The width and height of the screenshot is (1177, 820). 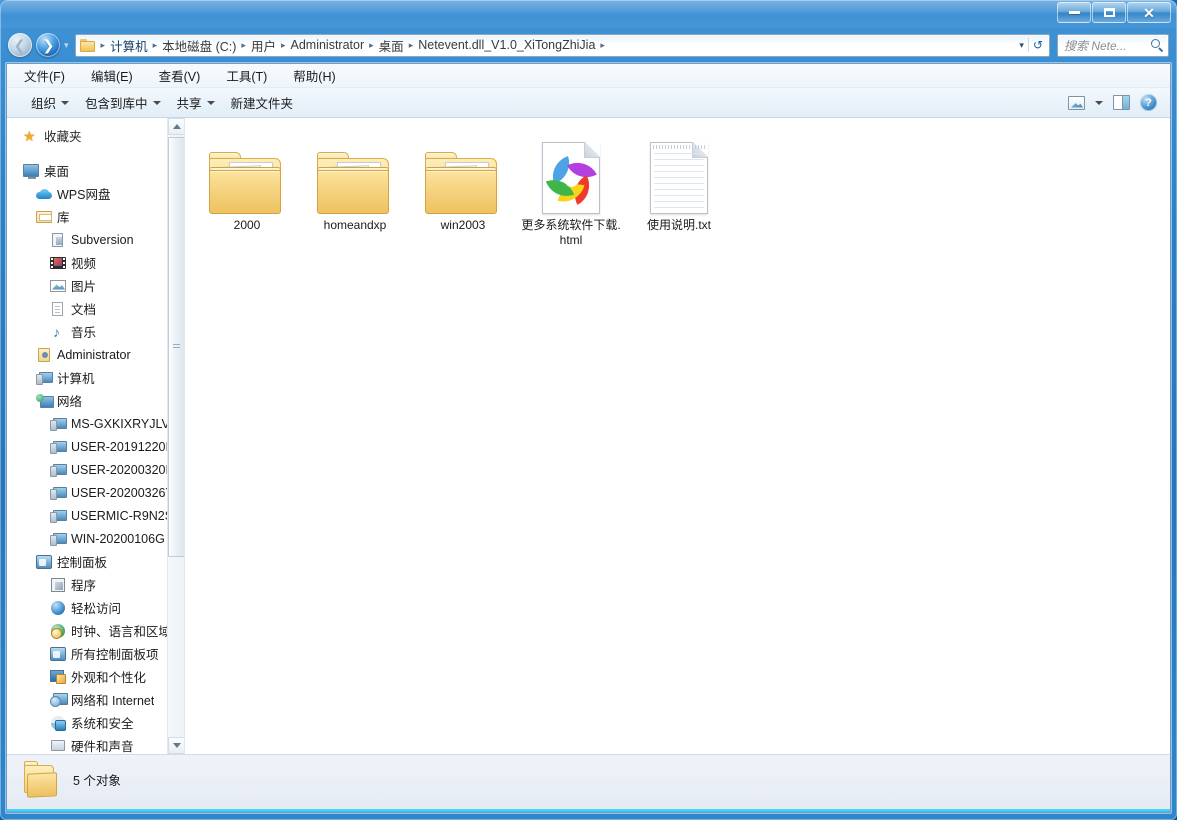 What do you see at coordinates (58, 263) in the screenshot?
I see `videos-icon` at bounding box center [58, 263].